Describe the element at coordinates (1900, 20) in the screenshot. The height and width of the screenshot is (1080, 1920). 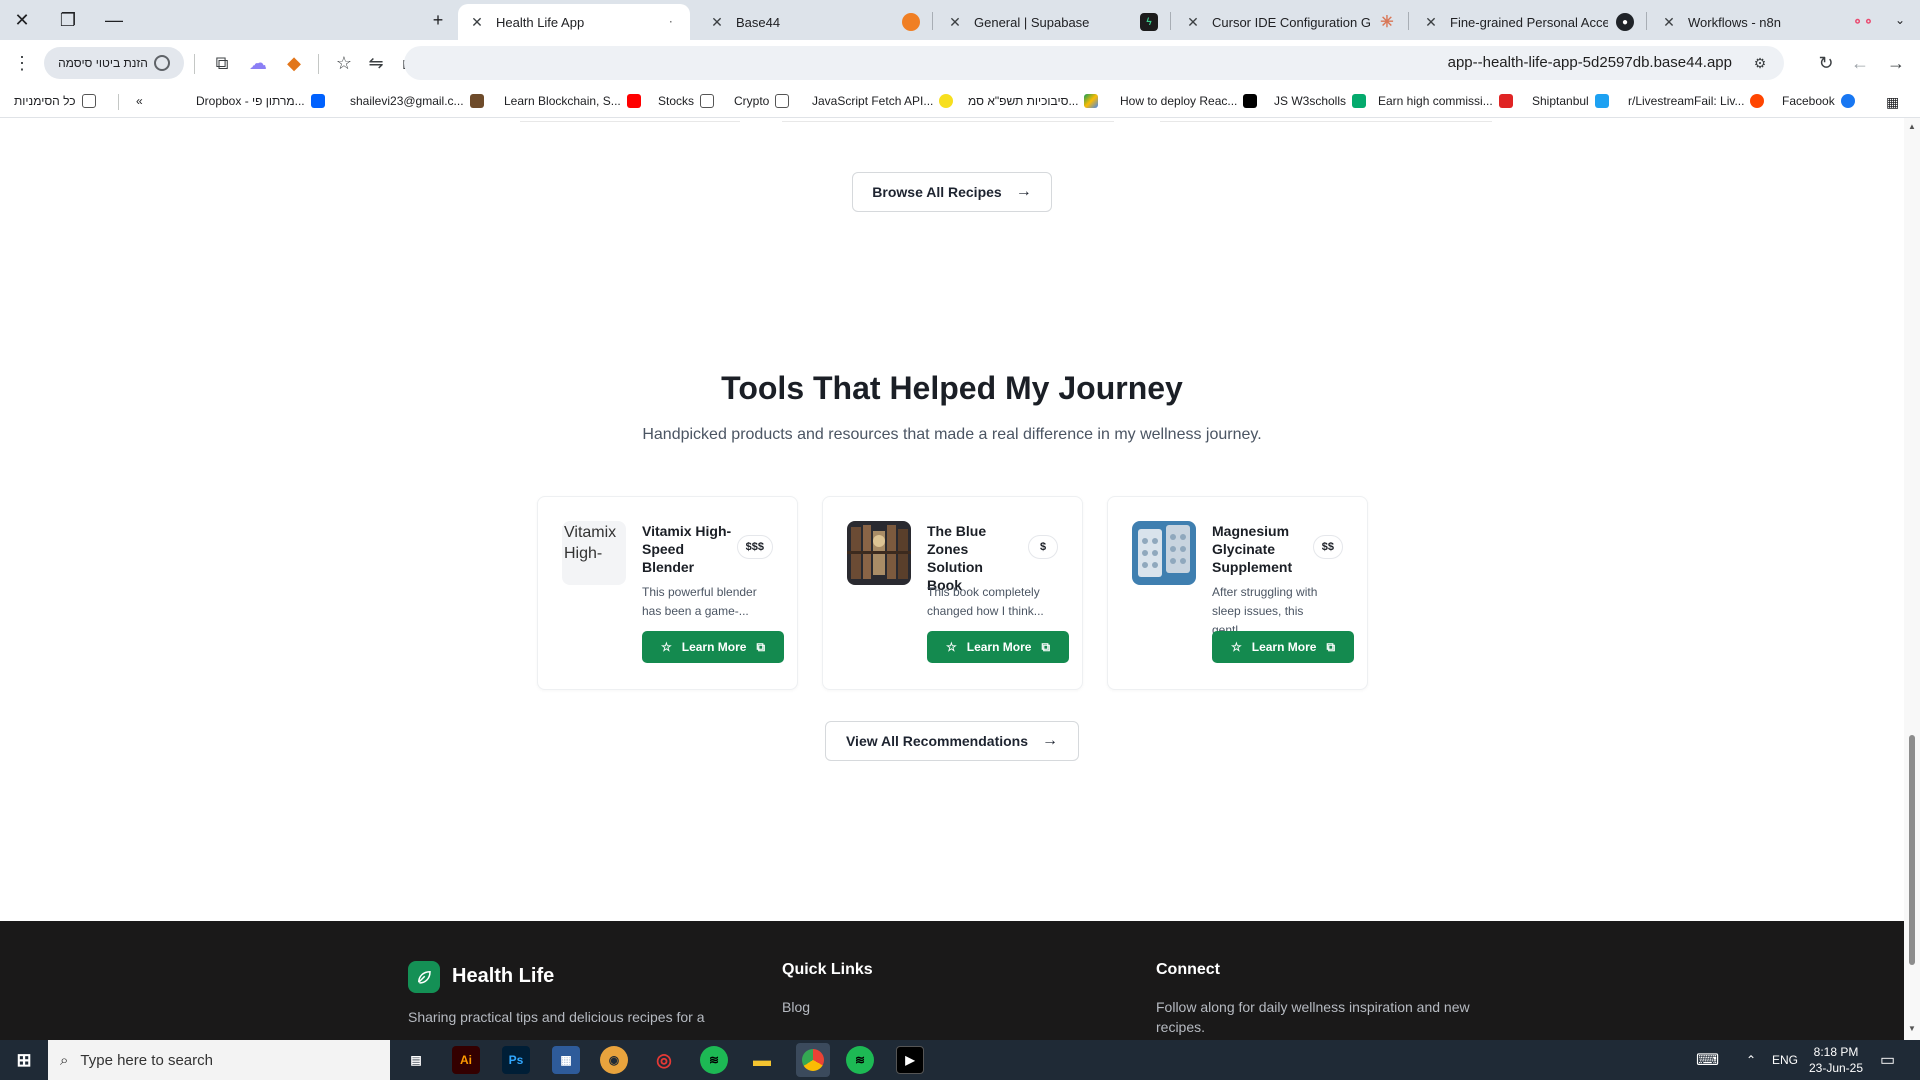
I see `tab-search-chevron-icon: ⌄` at that location.